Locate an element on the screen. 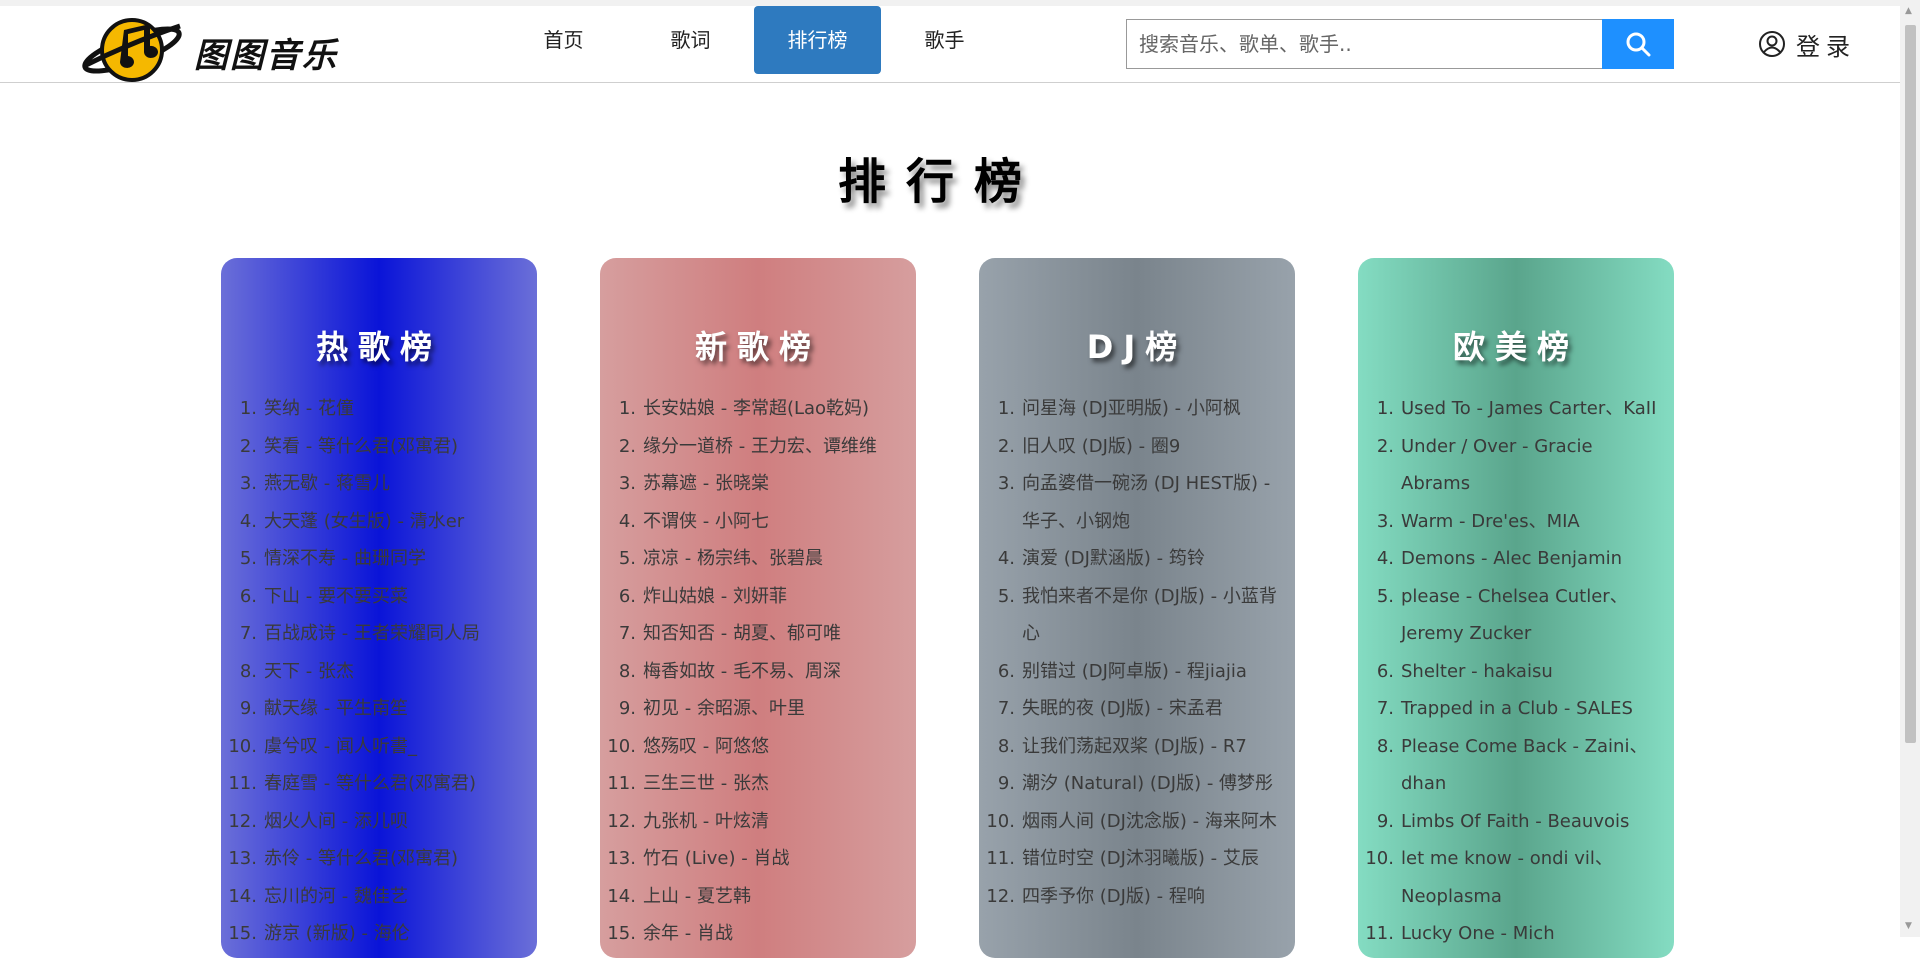  song-item: 1.问星海 (DJ亚明版) - 小阿枫 is located at coordinates (1130, 409).